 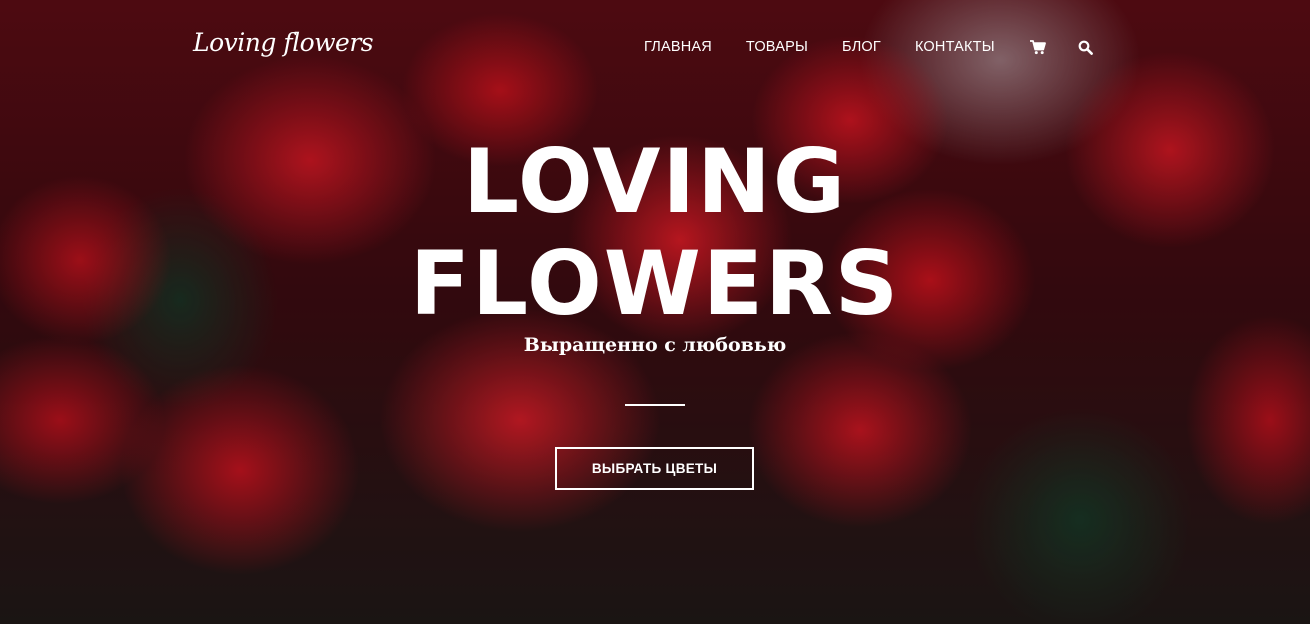 What do you see at coordinates (655, 283) in the screenshot?
I see `hero-title-line-2: FLOWERS` at bounding box center [655, 283].